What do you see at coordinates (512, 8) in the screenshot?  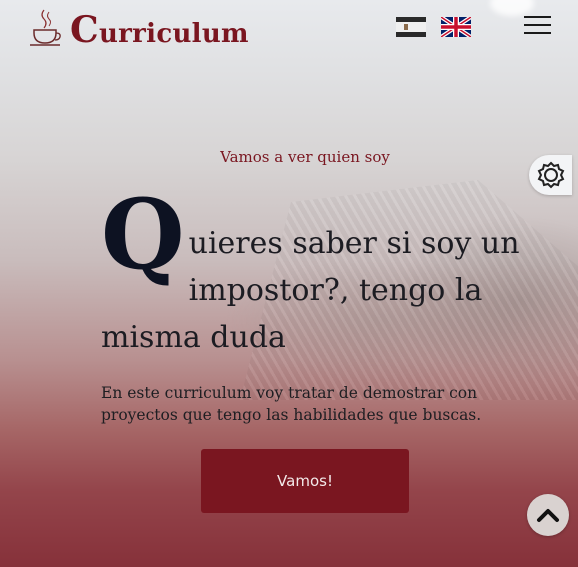 I see `decorative-glare` at bounding box center [512, 8].